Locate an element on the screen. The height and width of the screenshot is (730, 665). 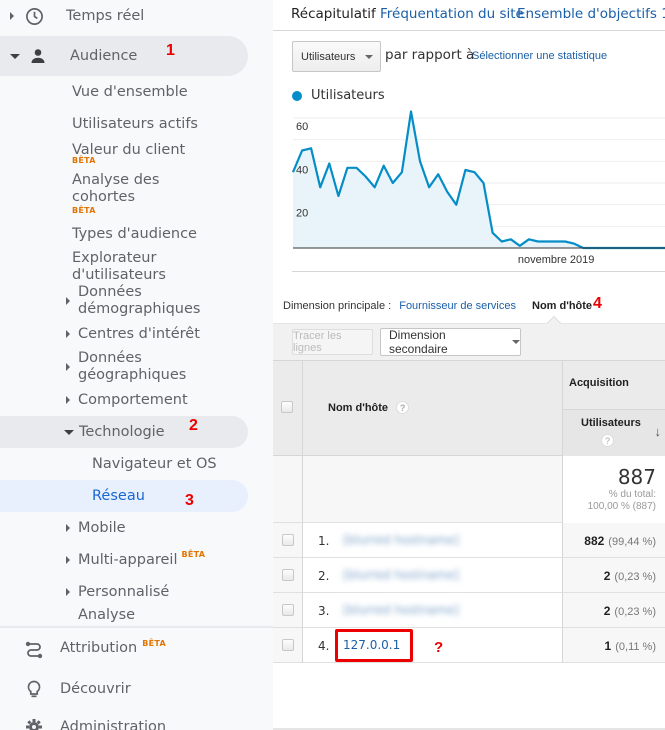
dimension-service-provider: Fournisseur de services is located at coordinates (457, 306).